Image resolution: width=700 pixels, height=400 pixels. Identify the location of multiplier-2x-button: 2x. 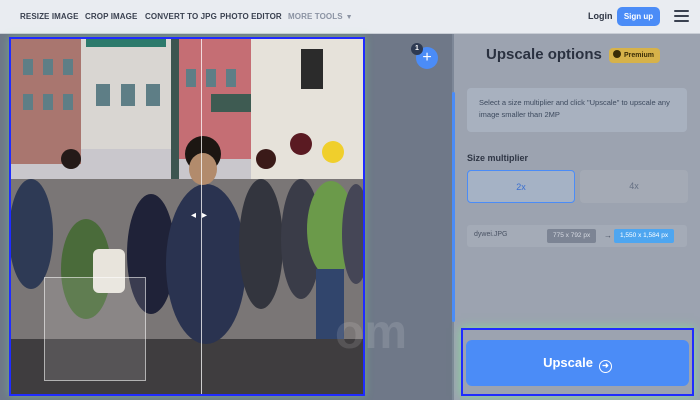
(521, 186).